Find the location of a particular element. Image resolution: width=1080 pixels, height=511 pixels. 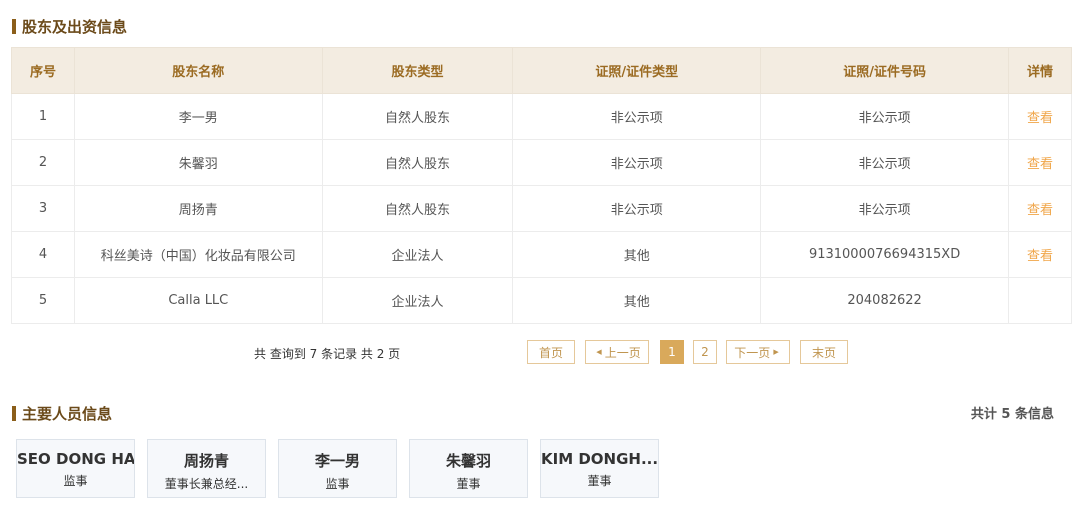

col-header-name: 股东名称 is located at coordinates (198, 70).